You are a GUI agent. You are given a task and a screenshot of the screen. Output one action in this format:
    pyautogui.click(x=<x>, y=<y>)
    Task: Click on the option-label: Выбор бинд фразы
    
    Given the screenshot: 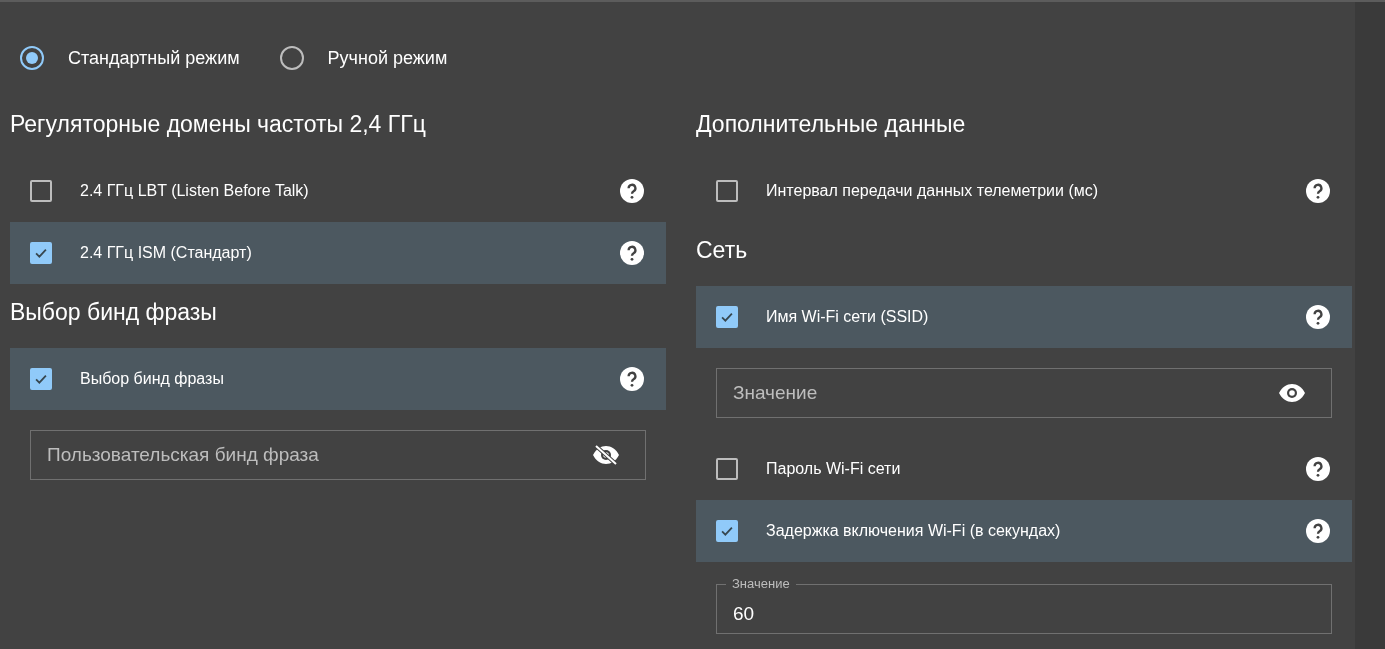 What is the action you would take?
    pyautogui.click(x=152, y=379)
    